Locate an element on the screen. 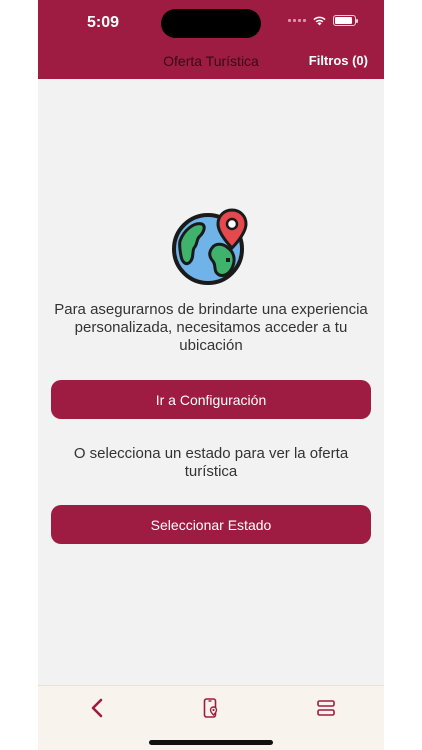  header-bar: 5:09 Oferta Turística Filtros (0) is located at coordinates (211, 39).